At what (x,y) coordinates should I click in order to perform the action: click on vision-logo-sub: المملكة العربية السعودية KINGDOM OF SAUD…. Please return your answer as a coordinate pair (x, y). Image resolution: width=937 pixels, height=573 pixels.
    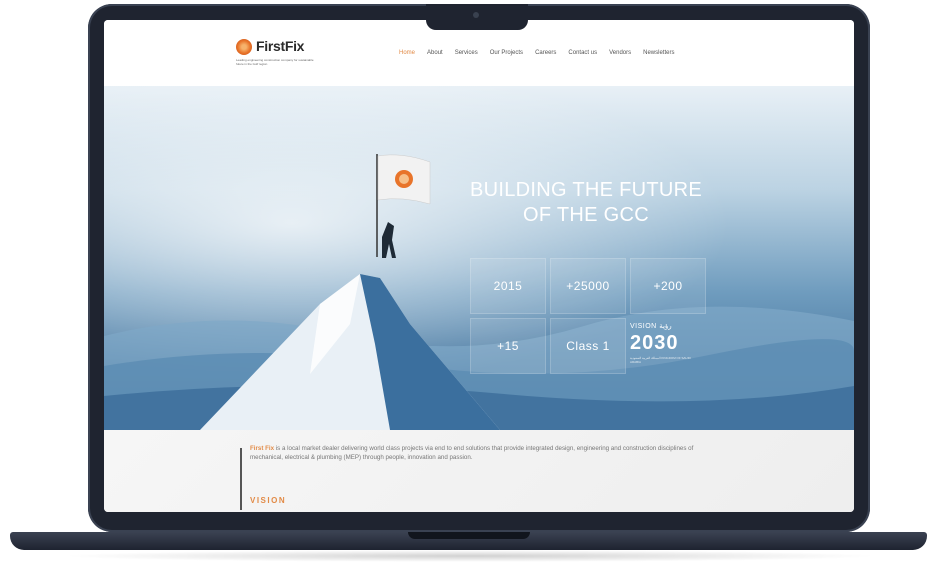
    Looking at the image, I should click on (660, 360).